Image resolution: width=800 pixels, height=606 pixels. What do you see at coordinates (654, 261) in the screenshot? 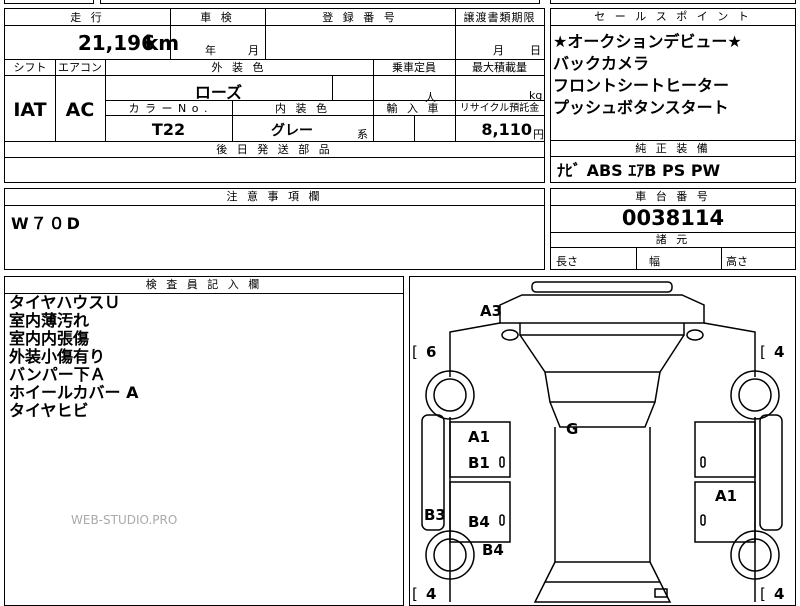
I see `width-label: 幅` at bounding box center [654, 261].